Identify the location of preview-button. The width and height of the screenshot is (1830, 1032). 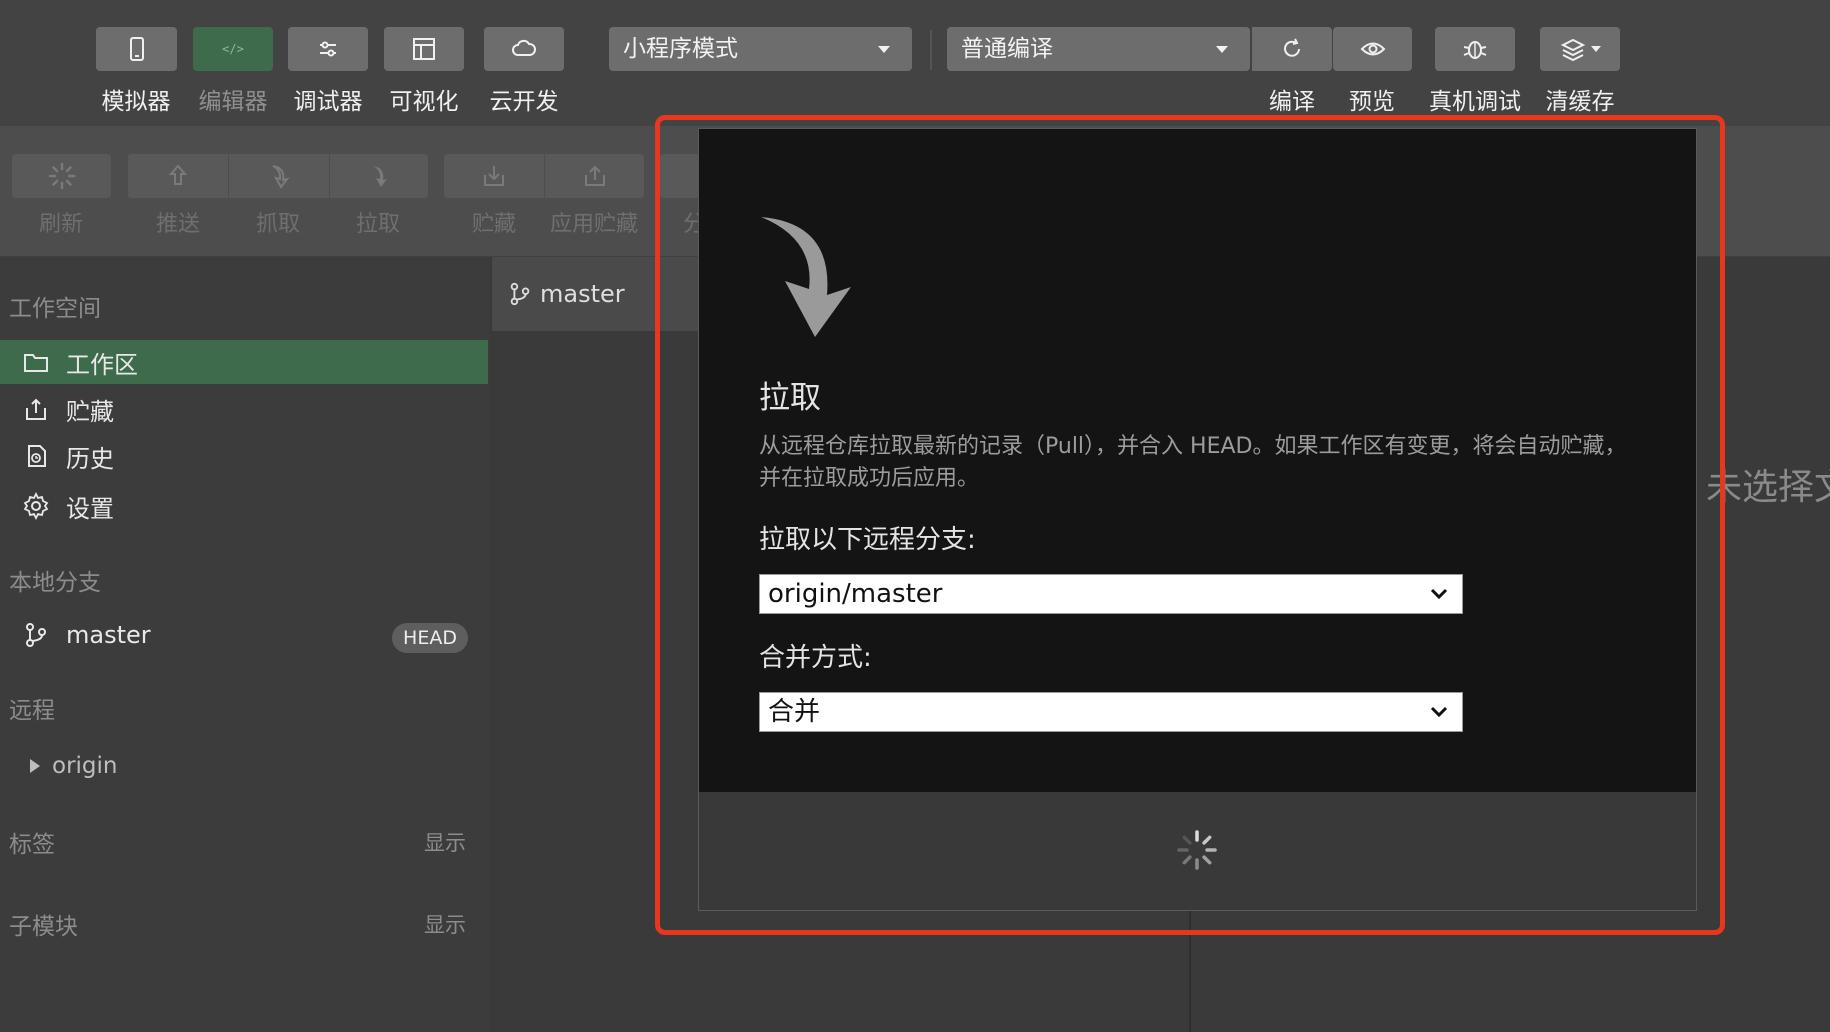
(1372, 49).